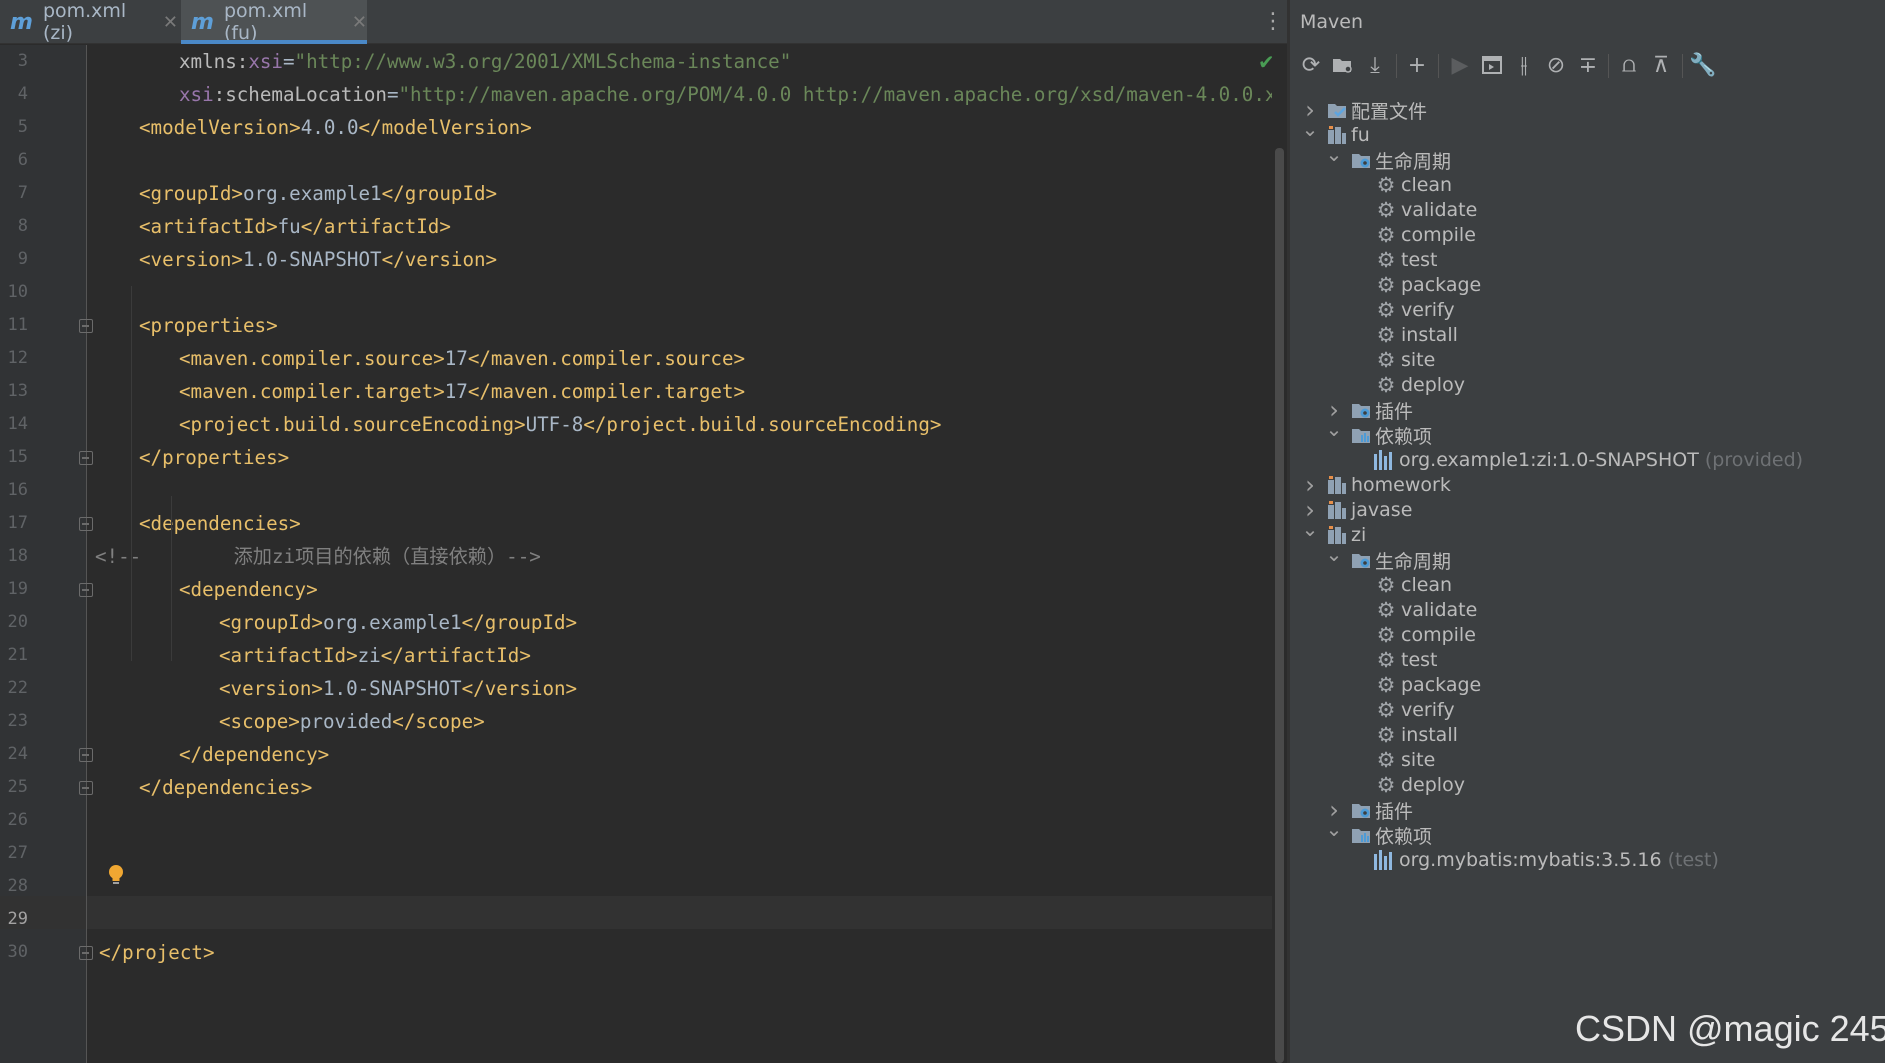 The height and width of the screenshot is (1063, 1885). What do you see at coordinates (762, 424) in the screenshot?
I see `code-token: </project.build.sourceEncoding>` at bounding box center [762, 424].